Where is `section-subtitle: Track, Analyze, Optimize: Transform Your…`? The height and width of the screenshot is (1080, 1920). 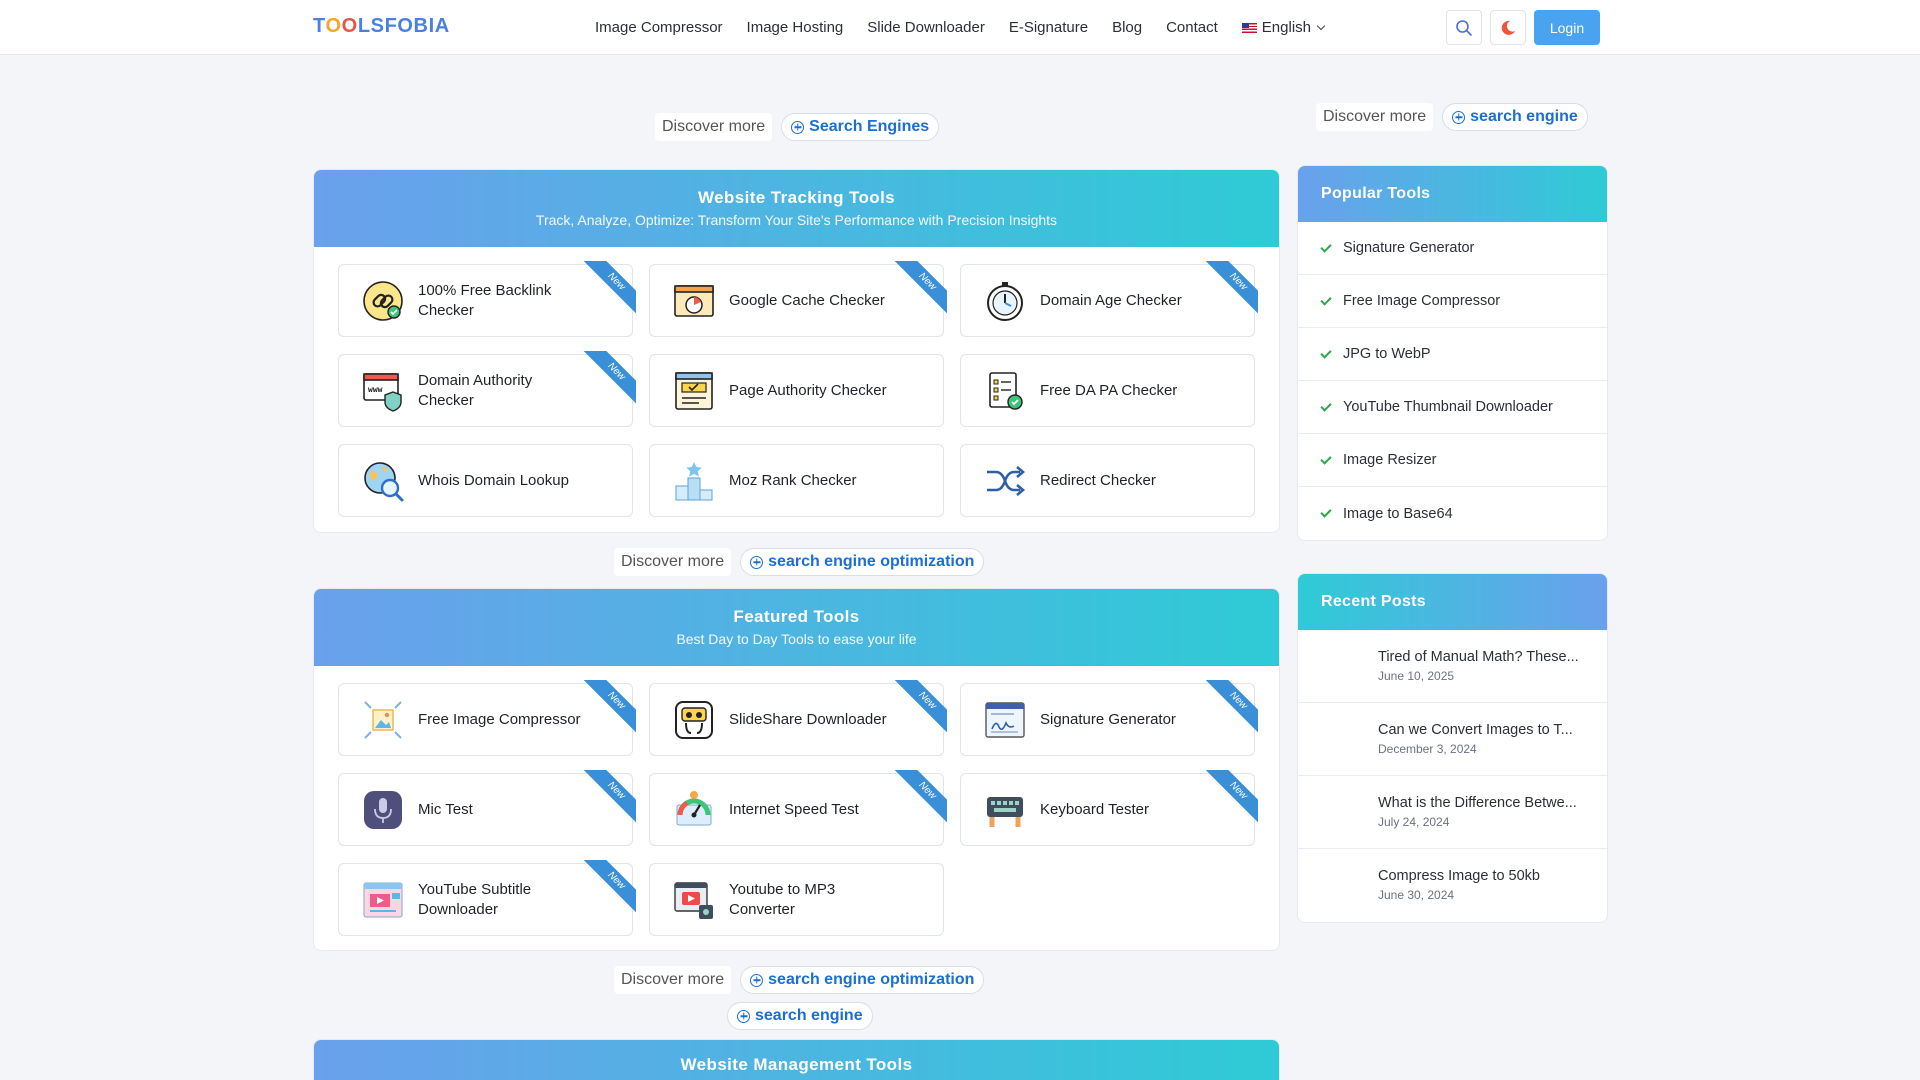
section-subtitle: Track, Analyze, Optimize: Transform Your… is located at coordinates (796, 220).